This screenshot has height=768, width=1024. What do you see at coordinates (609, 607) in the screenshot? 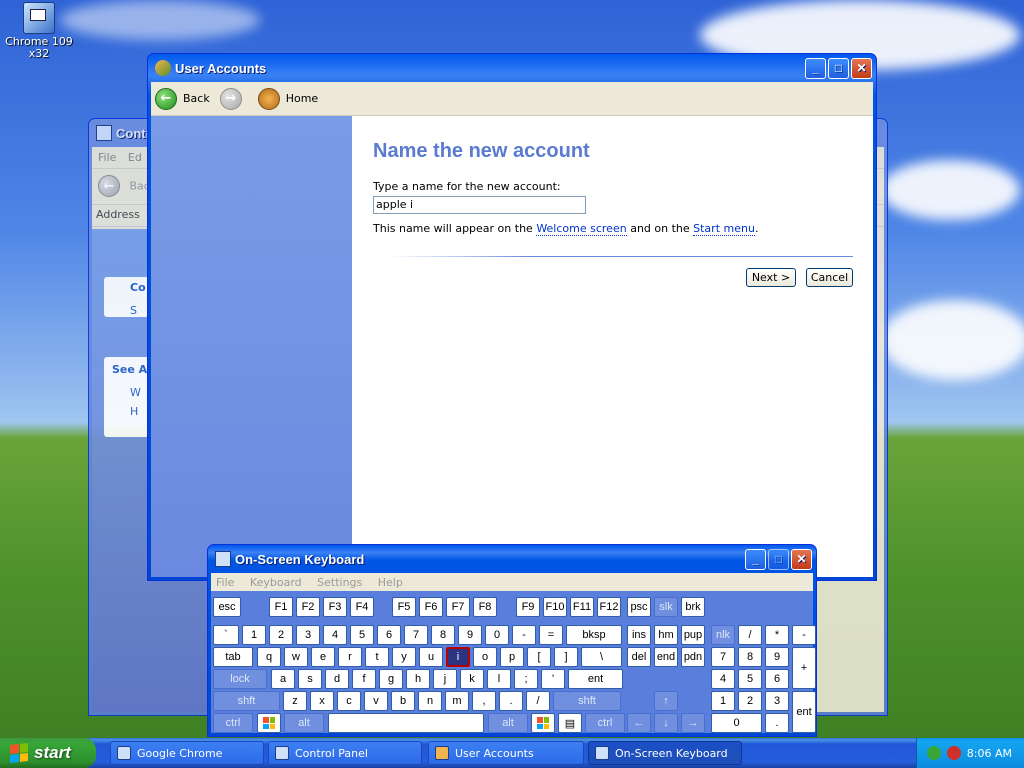
I see `key-F12: F12` at bounding box center [609, 607].